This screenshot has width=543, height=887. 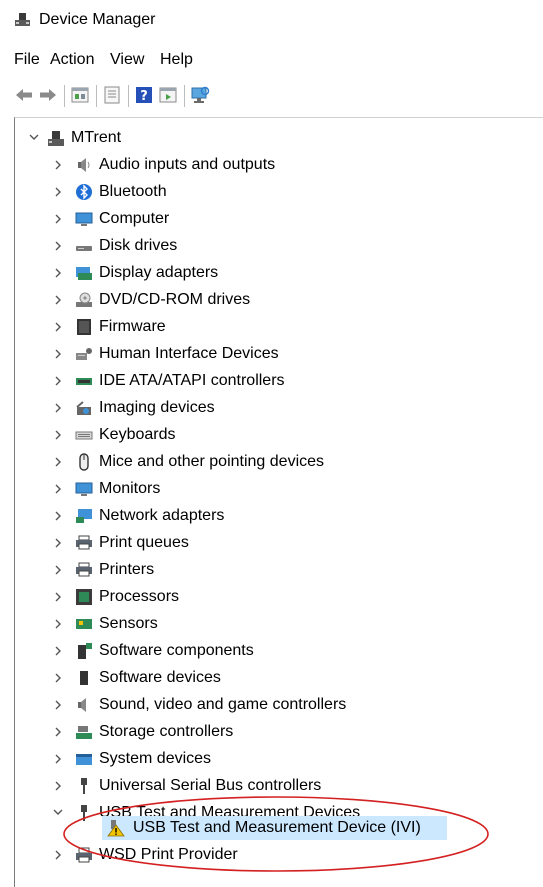 What do you see at coordinates (127, 569) in the screenshot?
I see `tree-category-label: Printers` at bounding box center [127, 569].